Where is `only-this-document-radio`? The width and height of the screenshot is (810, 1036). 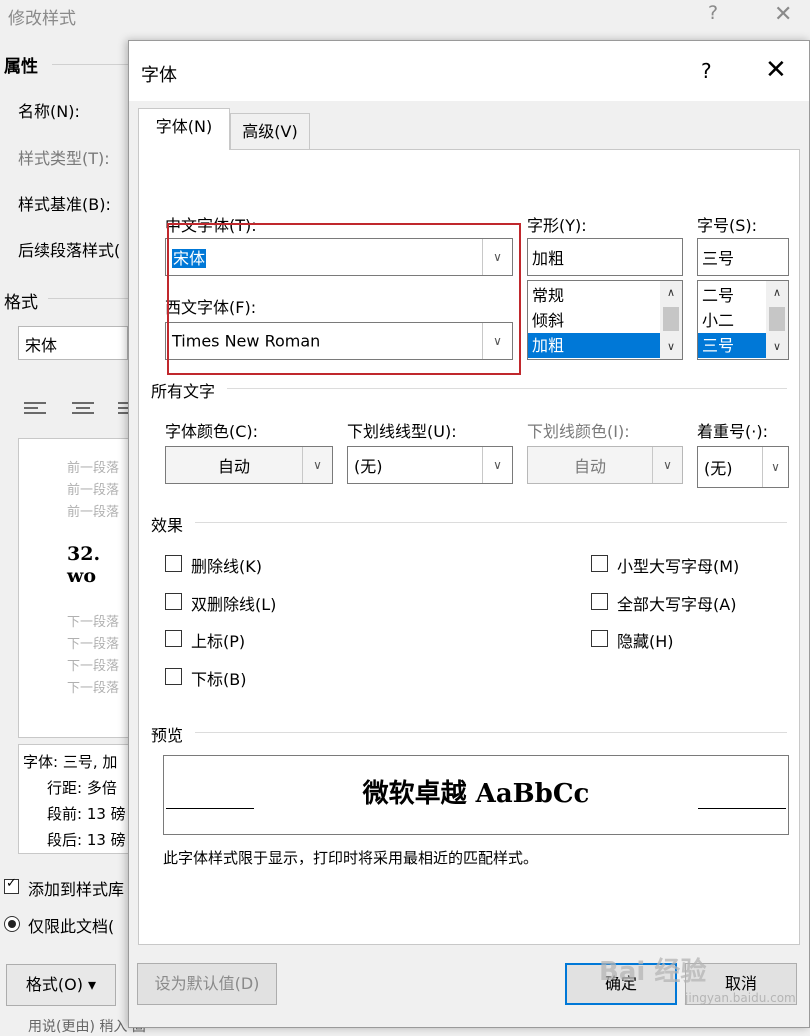
only-this-document-radio is located at coordinates (12, 924).